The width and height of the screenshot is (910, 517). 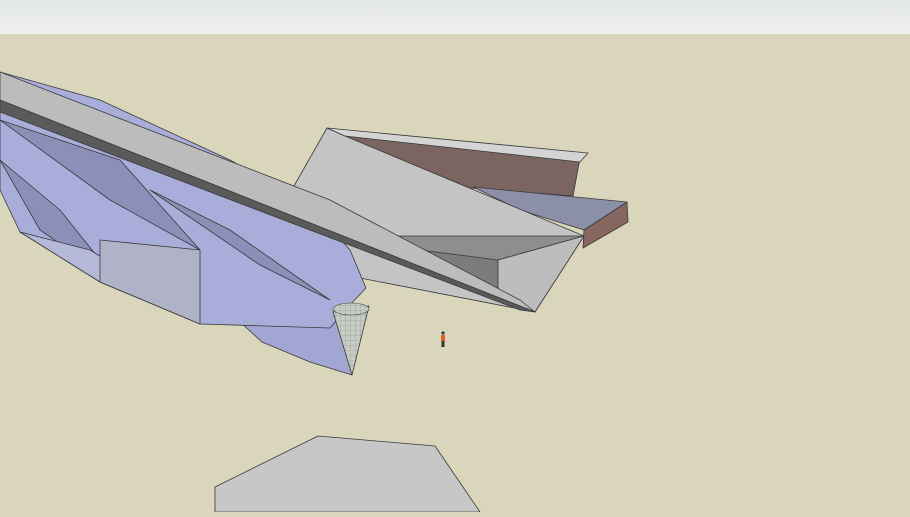 I want to click on sky, so click(x=455, y=17).